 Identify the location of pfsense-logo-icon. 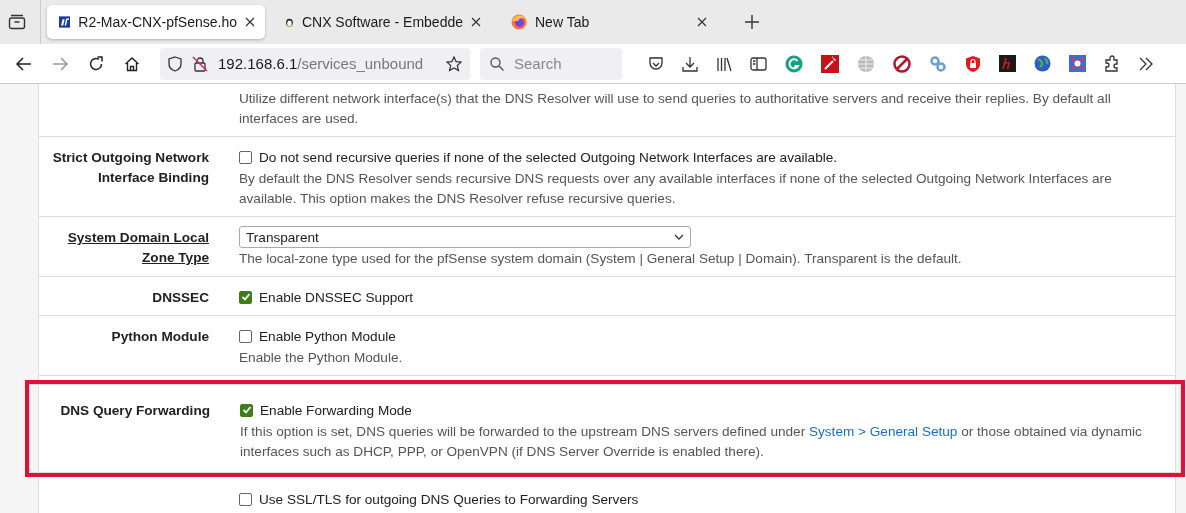
(65, 22).